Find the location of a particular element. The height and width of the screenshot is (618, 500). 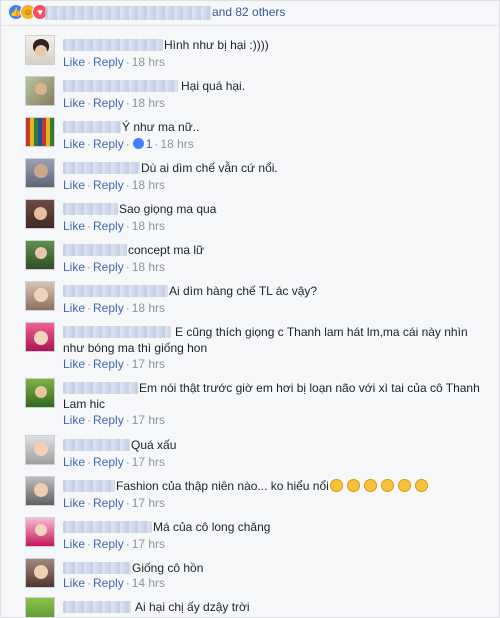

comment-actions: Like · Reply · 18 hrs is located at coordinates (114, 103).